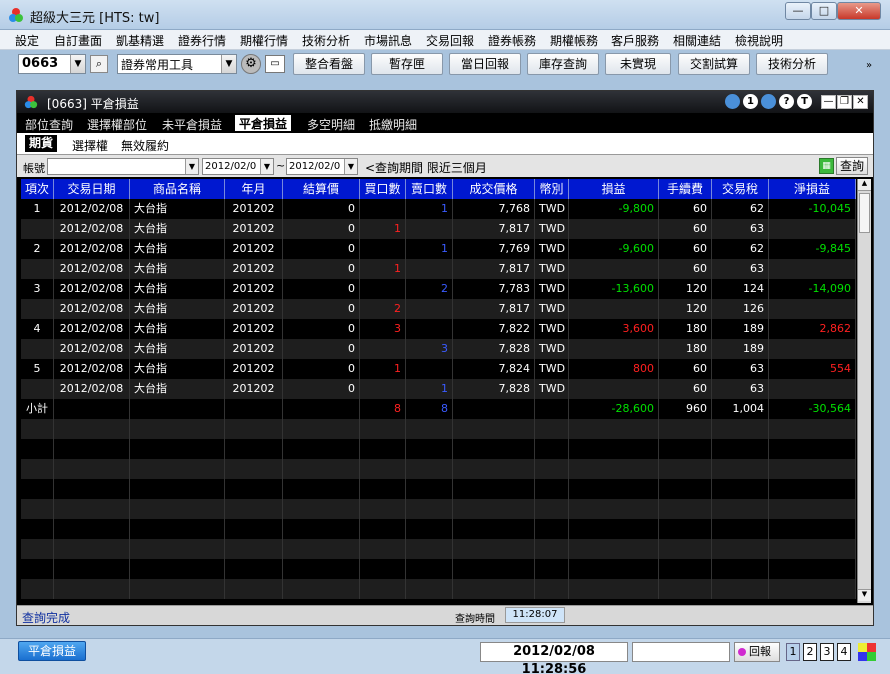  What do you see at coordinates (793, 652) in the screenshot?
I see `page-1-button: 1` at bounding box center [793, 652].